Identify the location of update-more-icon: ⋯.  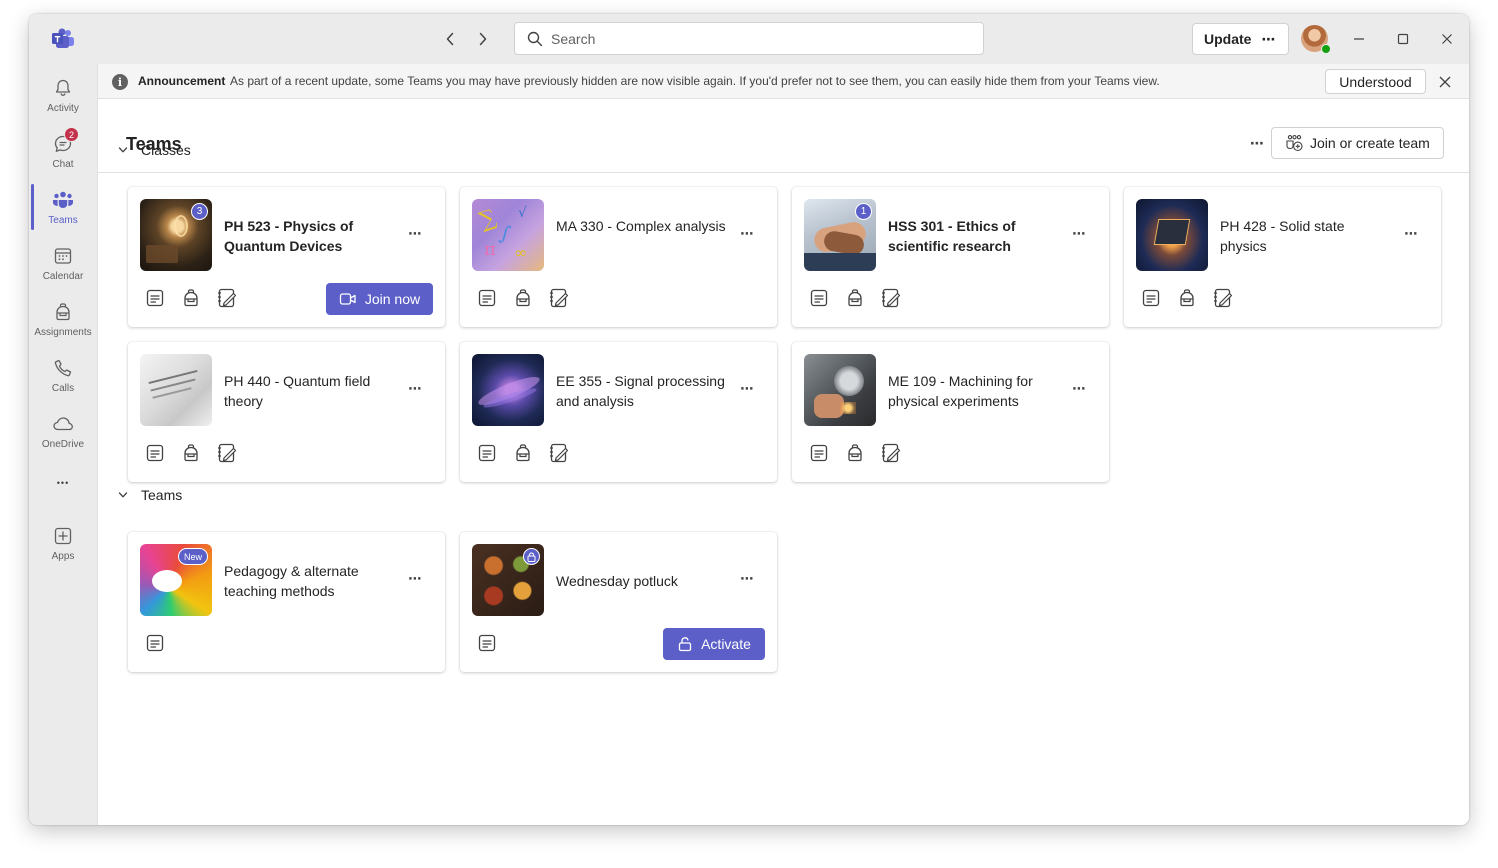
(1268, 39).